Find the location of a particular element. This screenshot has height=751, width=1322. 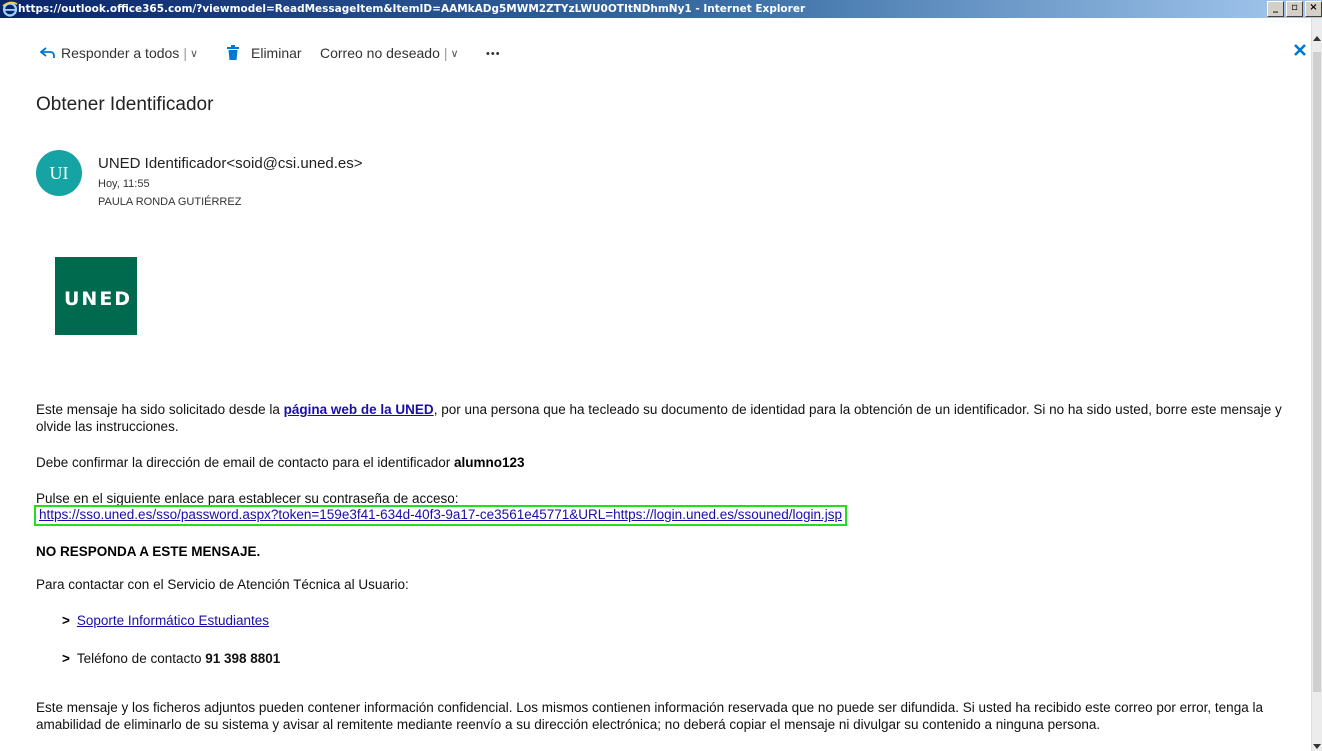

junk-label: Correo no deseado is located at coordinates (380, 53).